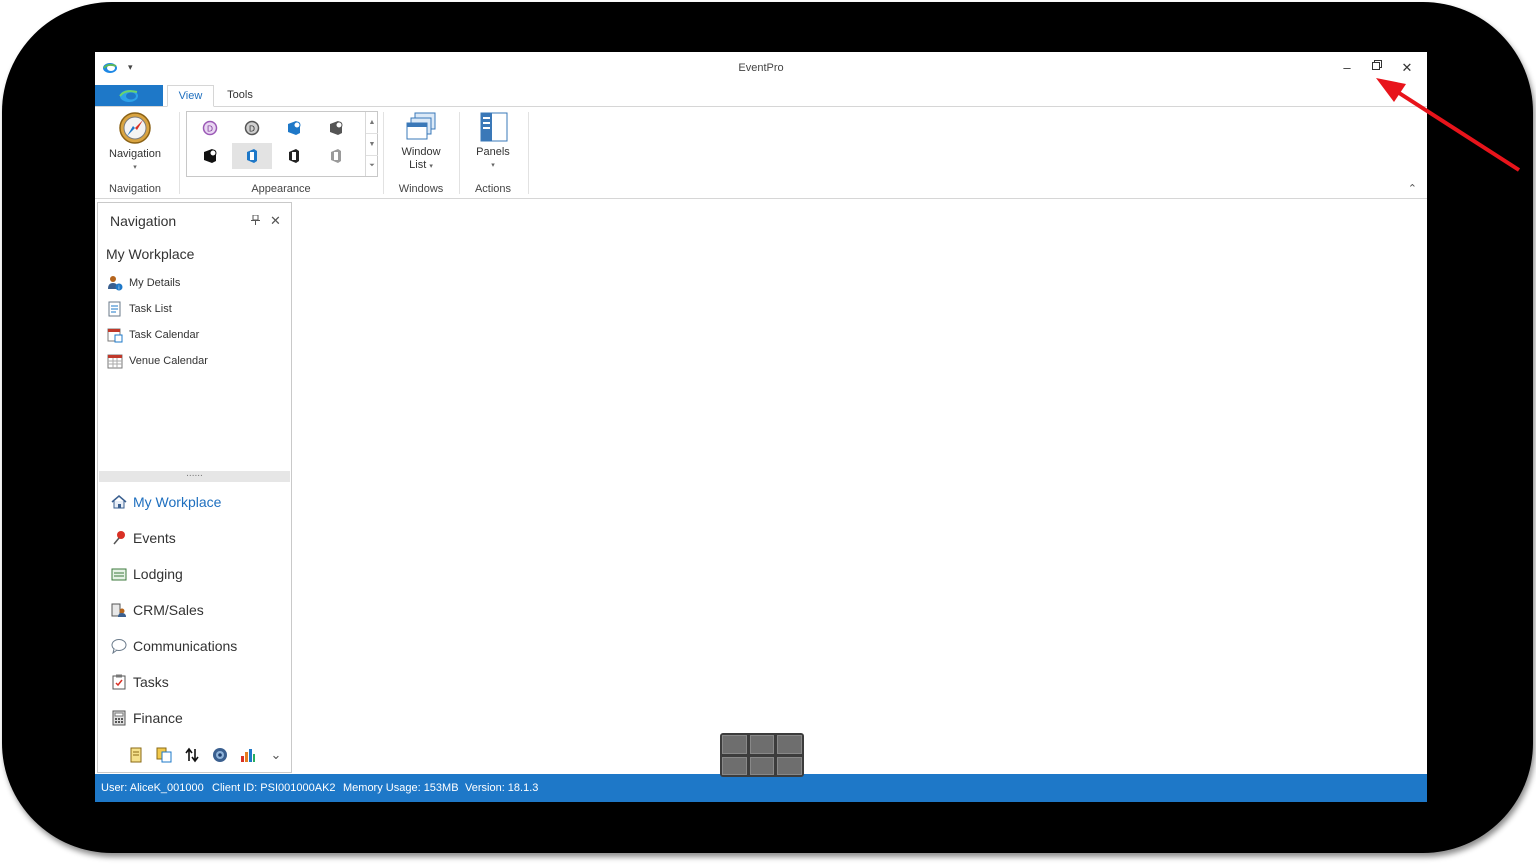 This screenshot has height=866, width=1536. Describe the element at coordinates (190, 96) in the screenshot. I see `tab-view: View` at that location.